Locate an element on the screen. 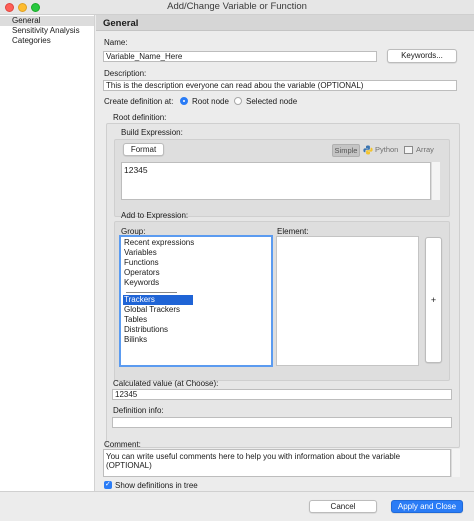 This screenshot has height=521, width=474. description-label: Description: is located at coordinates (125, 73).